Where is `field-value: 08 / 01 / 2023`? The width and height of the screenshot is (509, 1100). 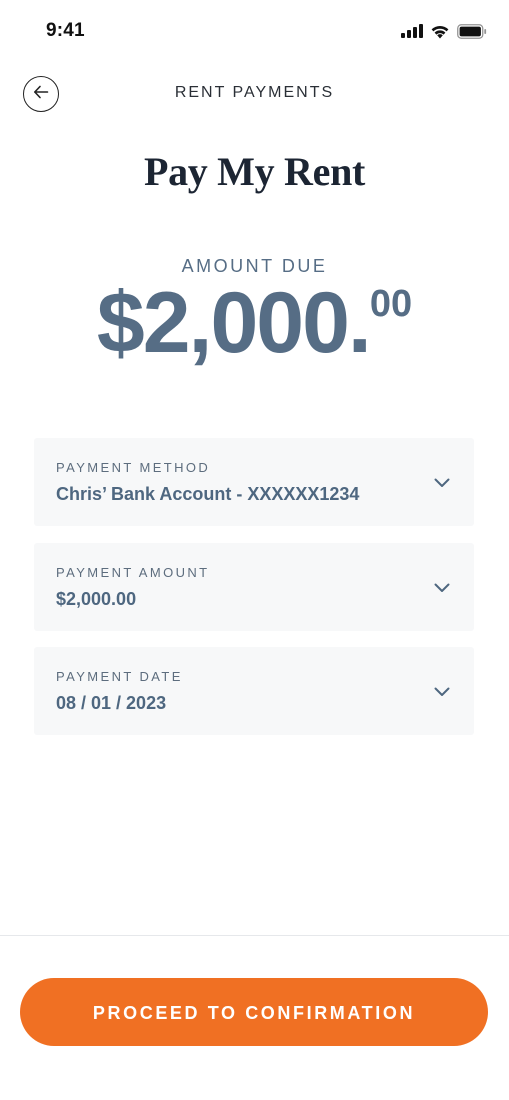 field-value: 08 / 01 / 2023 is located at coordinates (111, 703).